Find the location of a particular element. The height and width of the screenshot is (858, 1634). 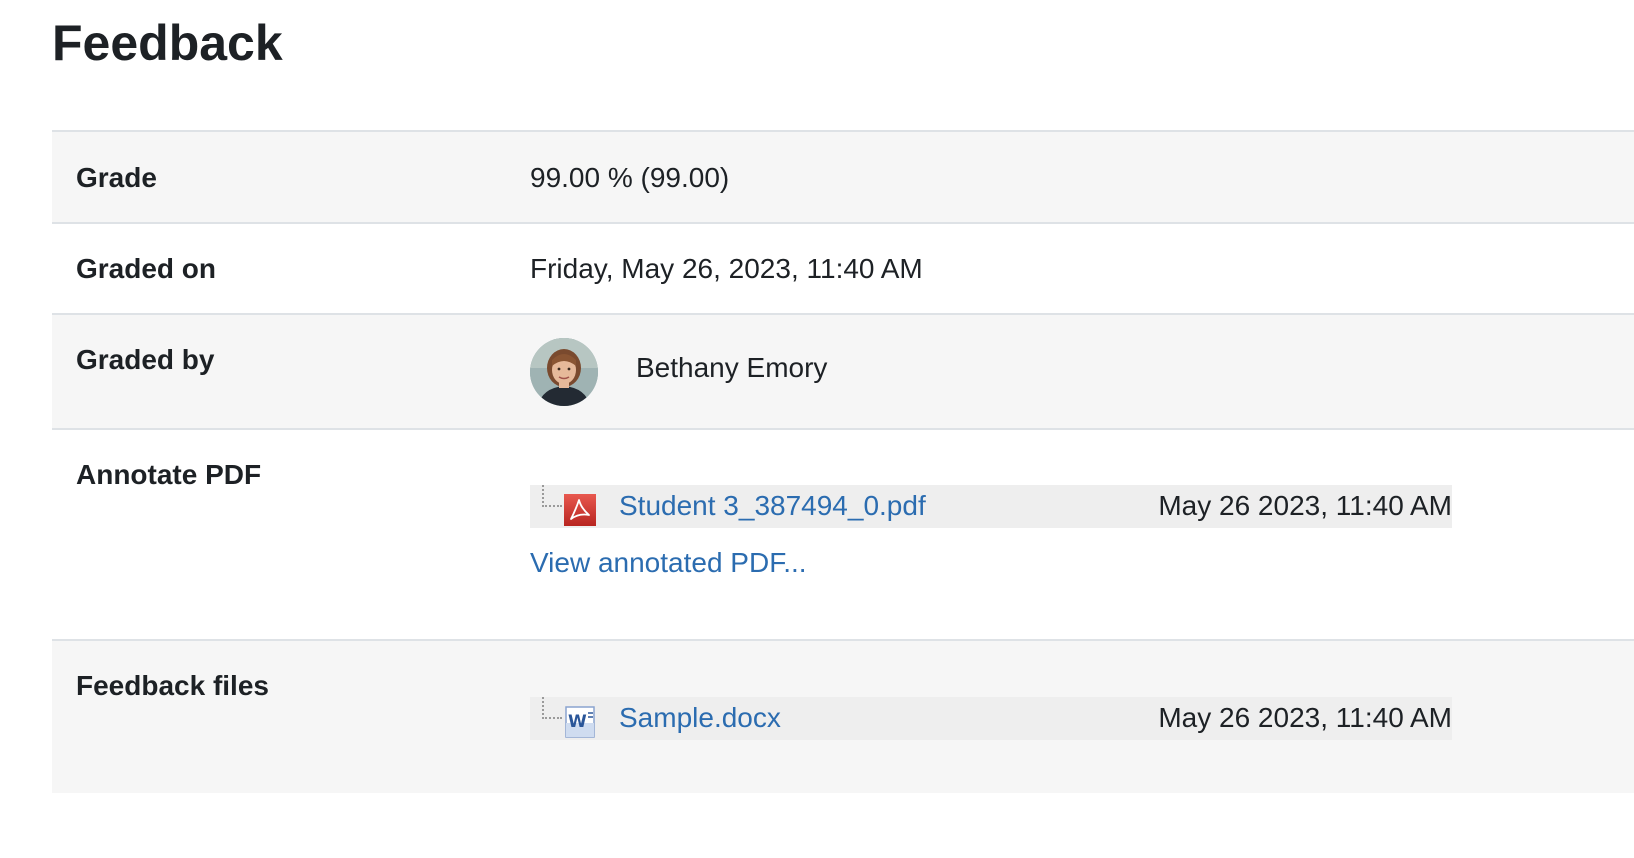

feedback-file-entry: W Sample.docx May 26 2023, 11:40 AM is located at coordinates (991, 718).